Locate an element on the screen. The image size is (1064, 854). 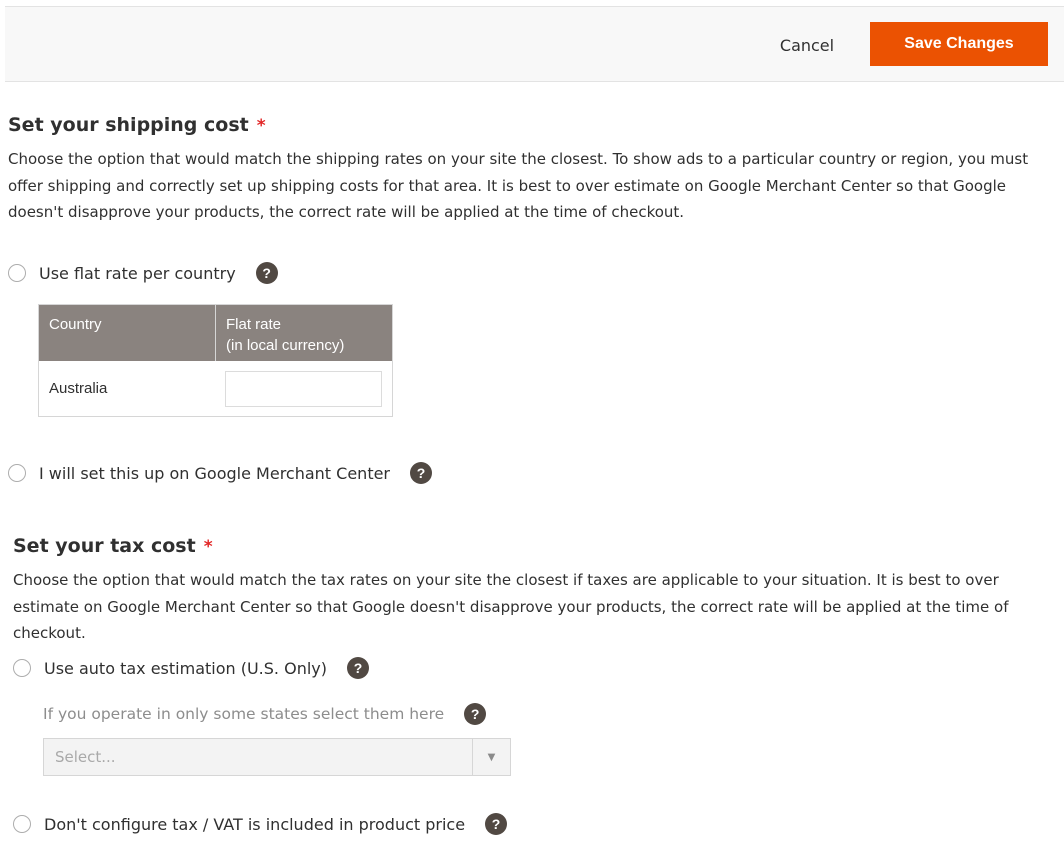
tax-section-title: Set your tax cost * is located at coordinates (113, 546).